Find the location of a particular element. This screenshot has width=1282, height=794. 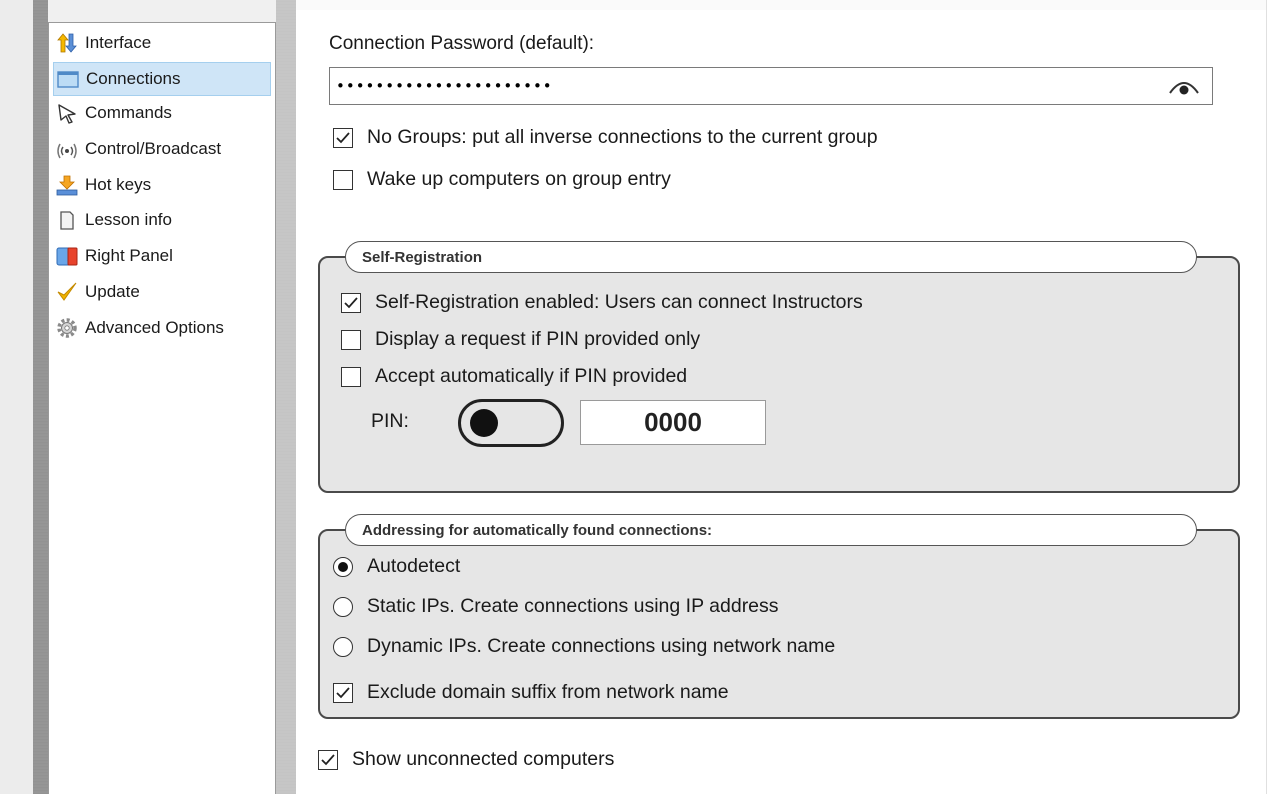

wake-up-checkbox is located at coordinates (343, 179).